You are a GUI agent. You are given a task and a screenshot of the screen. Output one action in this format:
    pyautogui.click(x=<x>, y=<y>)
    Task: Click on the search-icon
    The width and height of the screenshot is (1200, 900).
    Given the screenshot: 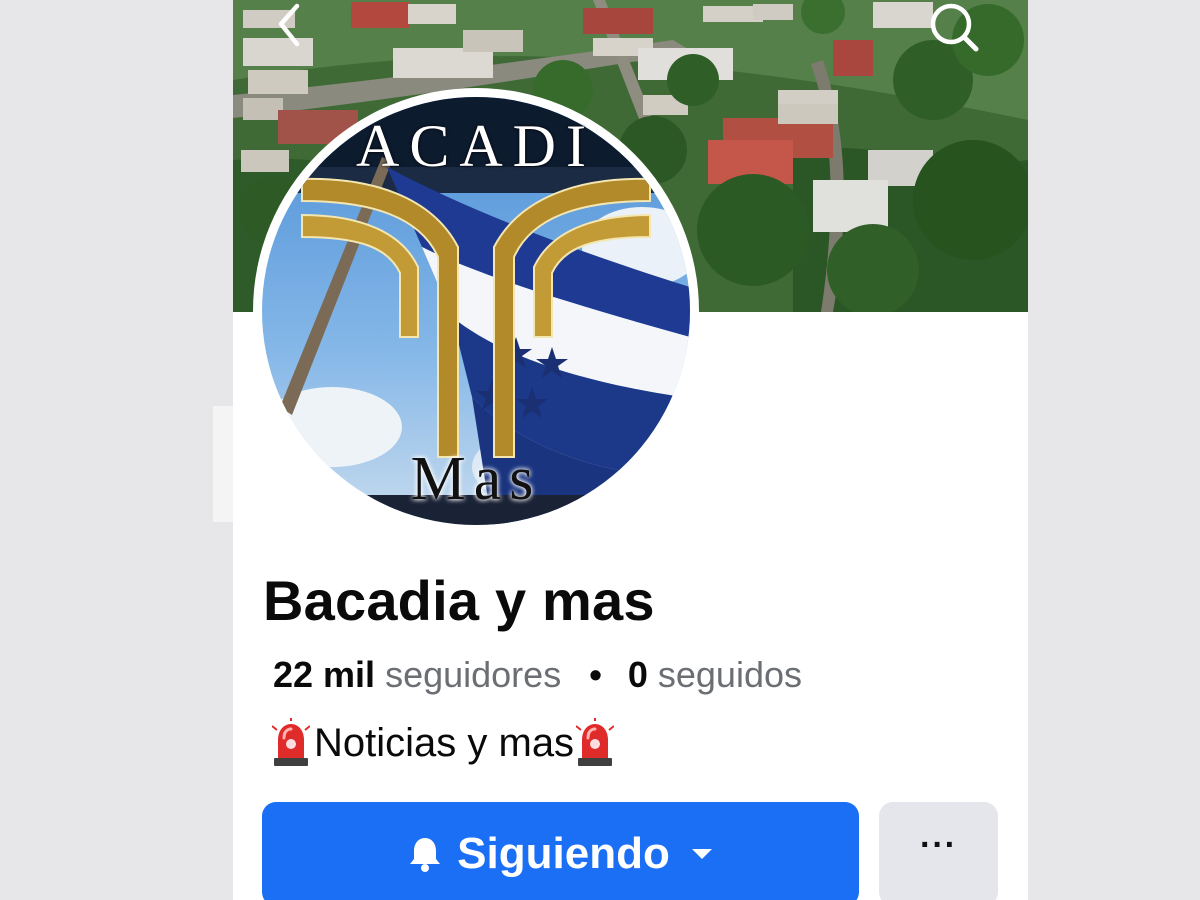 What is the action you would take?
    pyautogui.click(x=954, y=27)
    